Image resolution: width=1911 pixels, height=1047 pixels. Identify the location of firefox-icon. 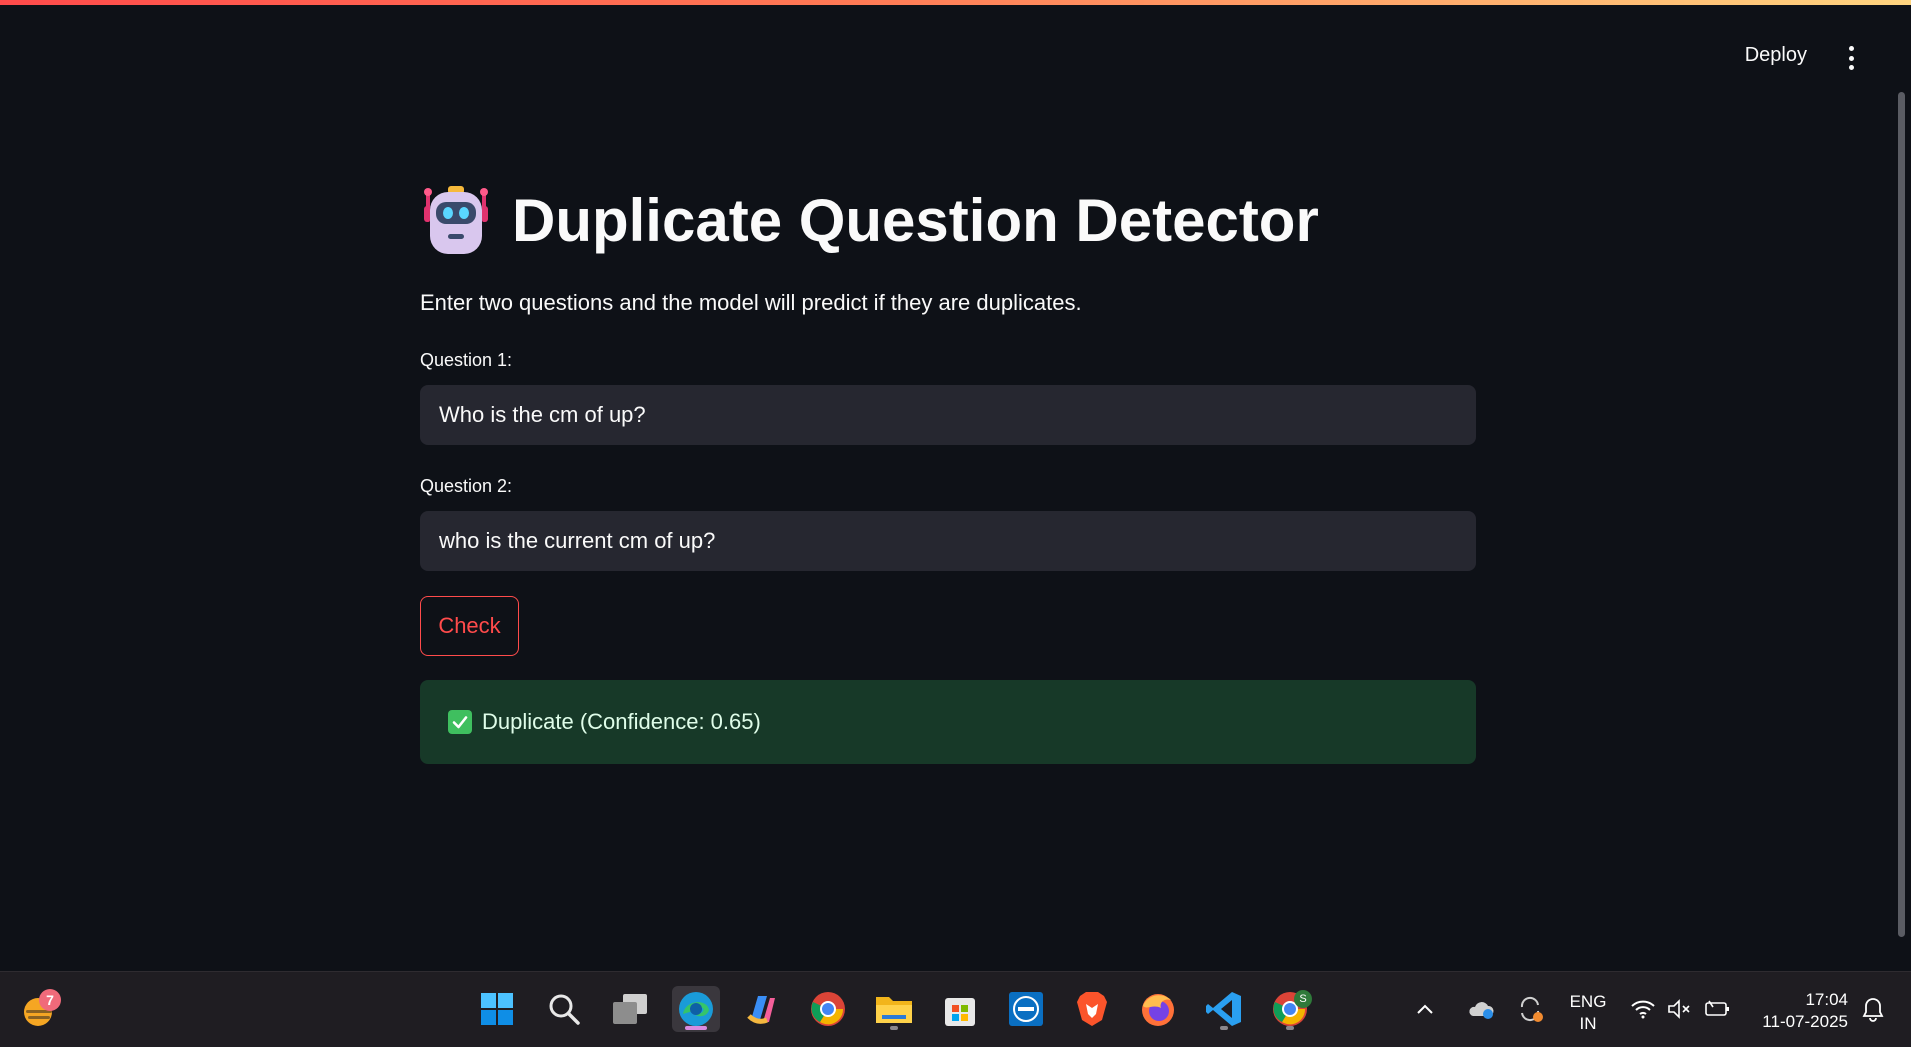
(1158, 1009).